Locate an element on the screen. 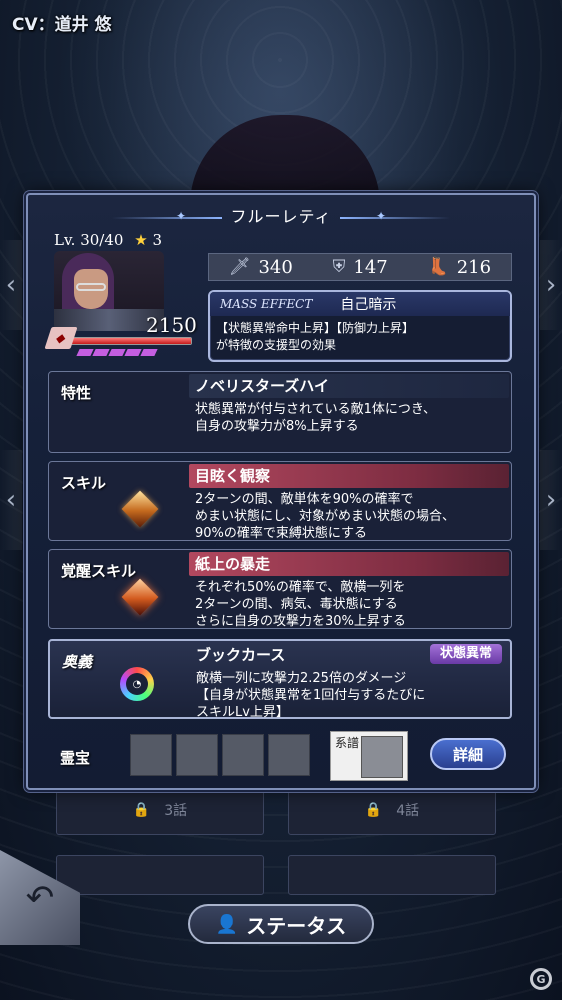  star-icon: ★ is located at coordinates (141, 240).